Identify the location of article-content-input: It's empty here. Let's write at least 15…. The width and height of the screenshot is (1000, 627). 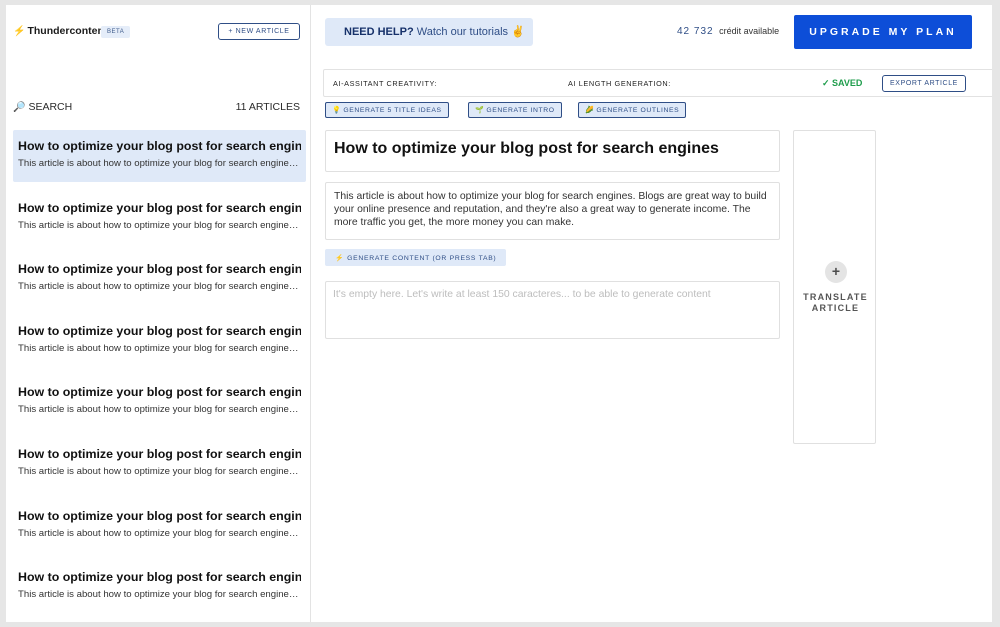
(552, 310).